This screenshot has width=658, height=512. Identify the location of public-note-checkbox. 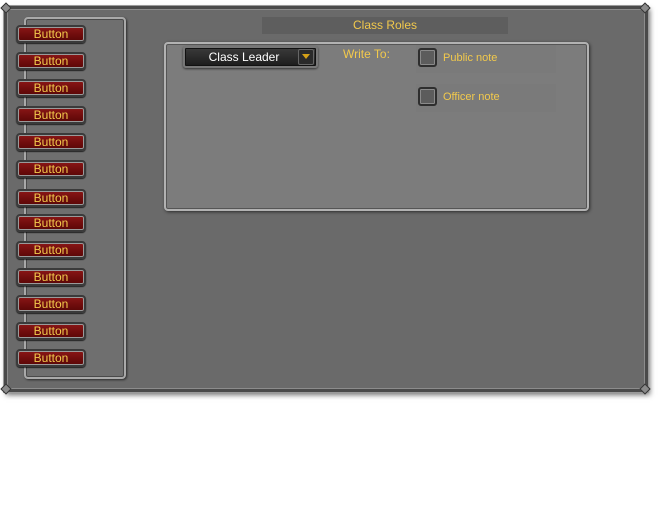
(427, 57).